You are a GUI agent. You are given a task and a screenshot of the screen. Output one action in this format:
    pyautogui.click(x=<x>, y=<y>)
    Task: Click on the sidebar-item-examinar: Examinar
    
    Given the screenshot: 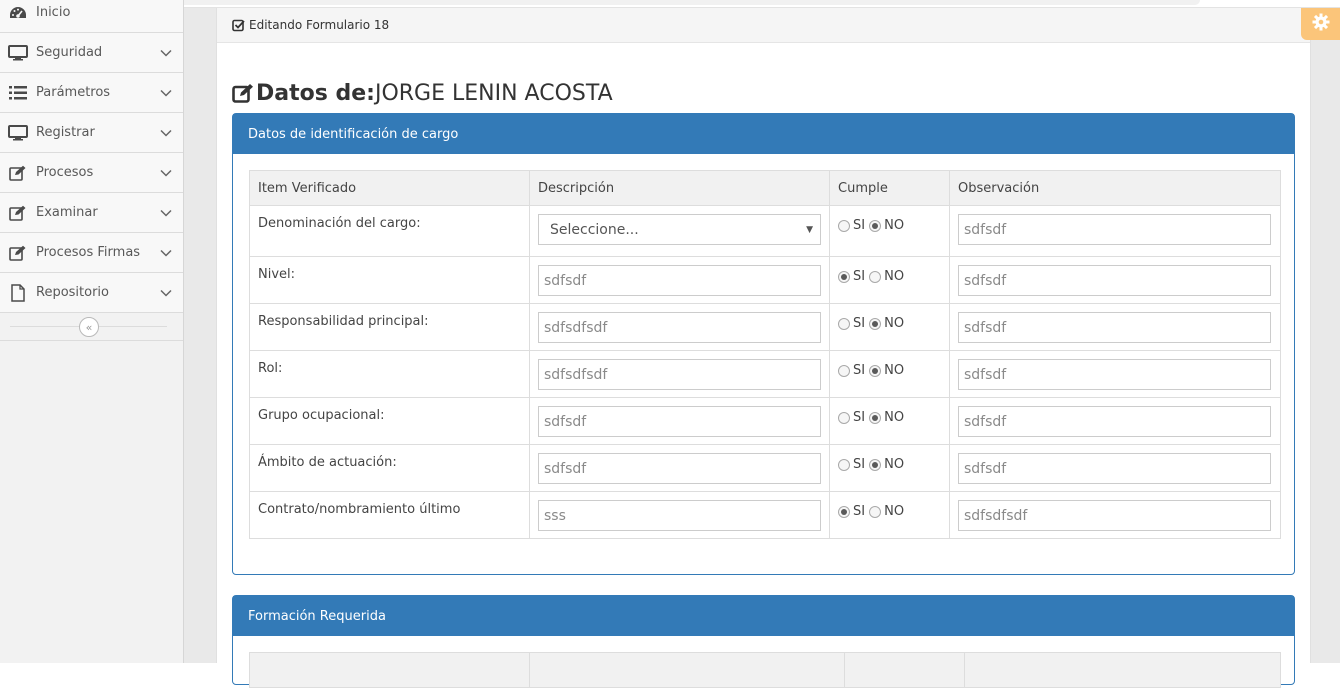 What is the action you would take?
    pyautogui.click(x=91, y=213)
    